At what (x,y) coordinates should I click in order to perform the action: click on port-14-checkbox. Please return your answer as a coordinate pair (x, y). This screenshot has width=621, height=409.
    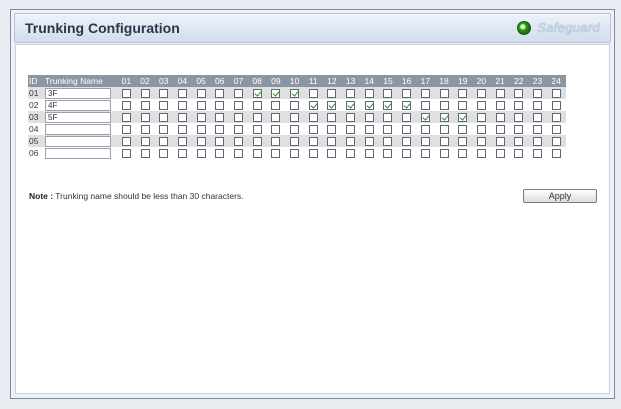
    Looking at the image, I should click on (369, 93).